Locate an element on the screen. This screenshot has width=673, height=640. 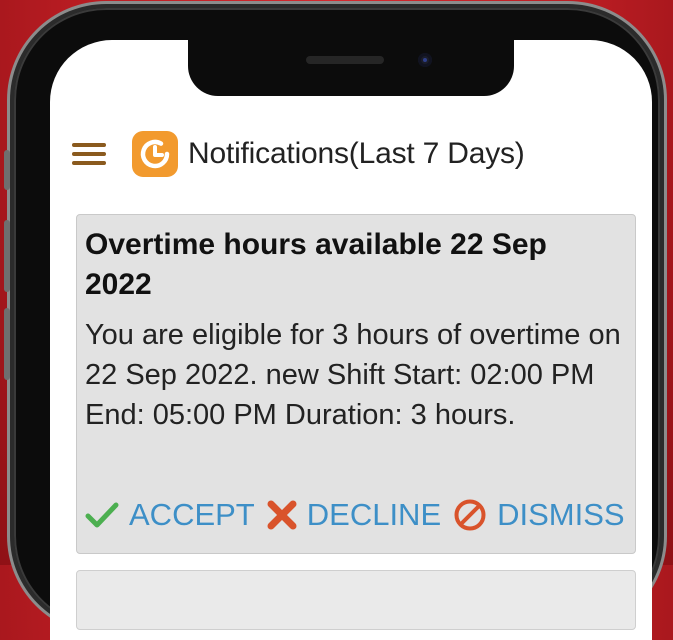
speaker is located at coordinates (345, 60).